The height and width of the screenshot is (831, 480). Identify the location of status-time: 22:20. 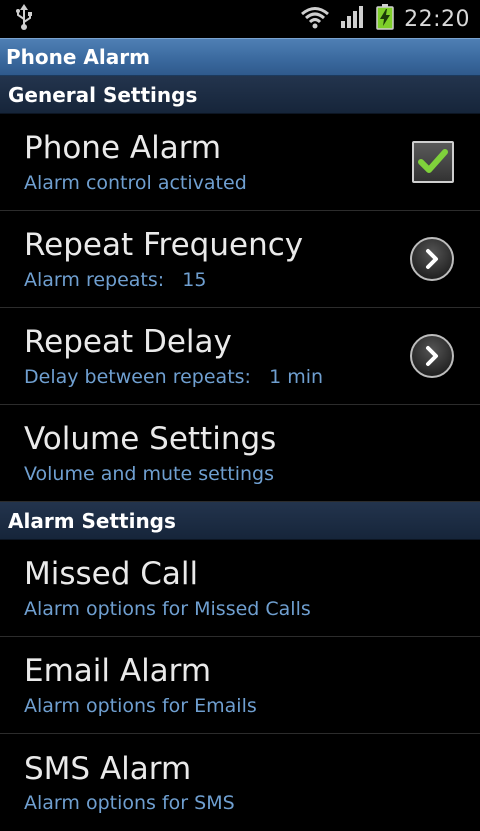
(437, 19).